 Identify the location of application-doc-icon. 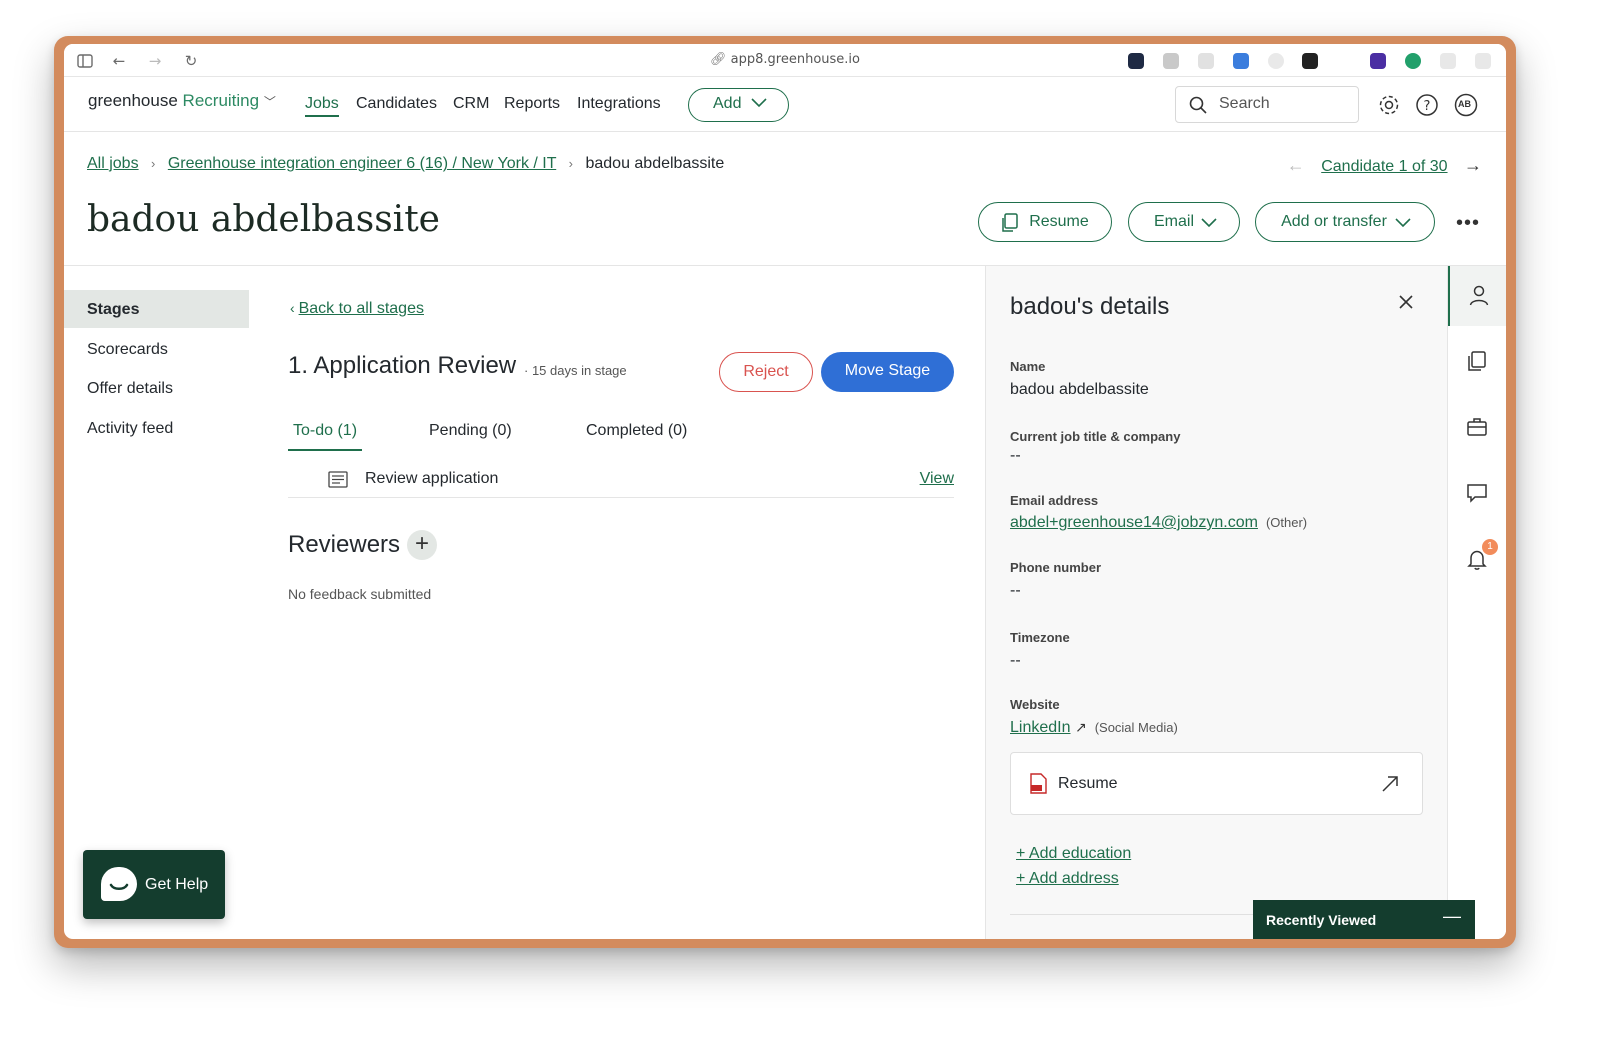
(338, 479).